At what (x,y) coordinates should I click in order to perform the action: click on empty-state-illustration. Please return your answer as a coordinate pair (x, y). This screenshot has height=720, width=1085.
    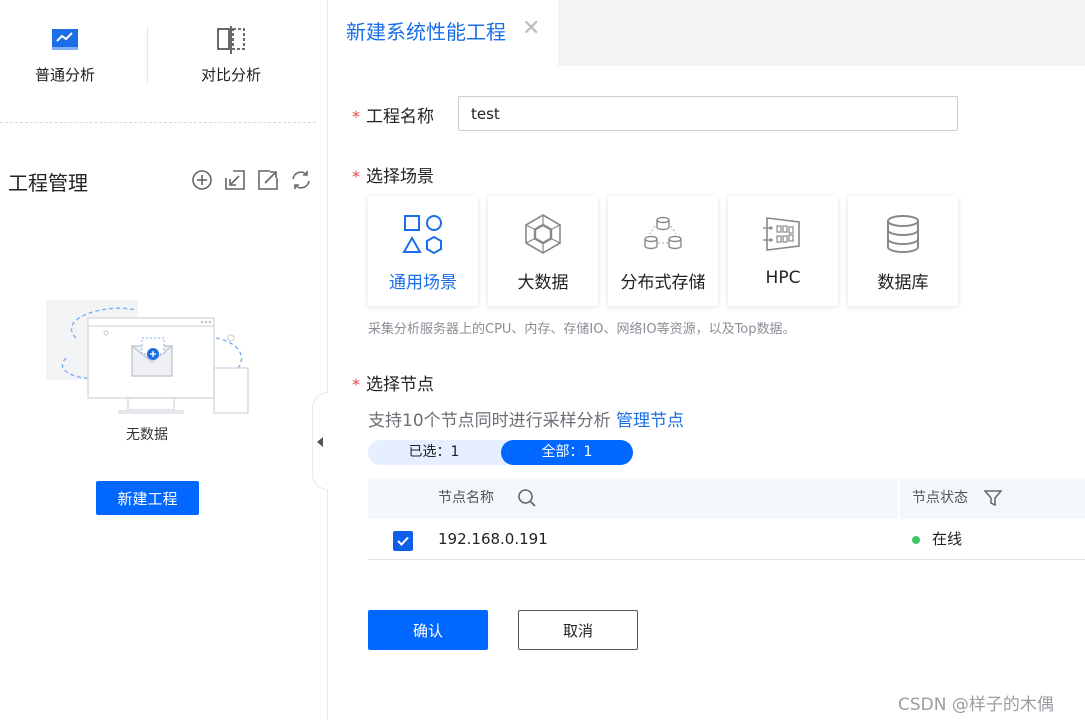
    Looking at the image, I should click on (147, 357).